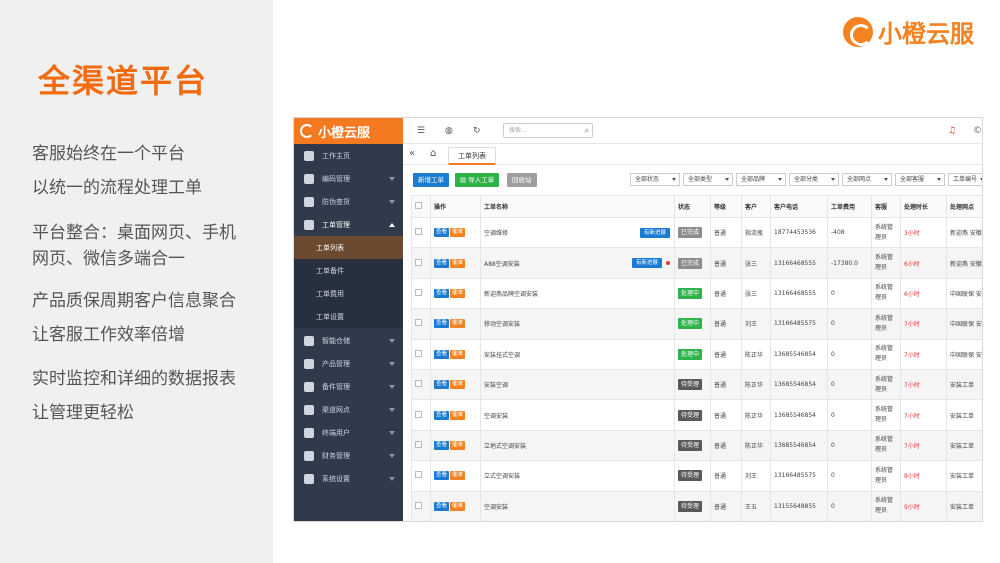  What do you see at coordinates (977, 131) in the screenshot?
I see `user-menu-icon: ©` at bounding box center [977, 131].